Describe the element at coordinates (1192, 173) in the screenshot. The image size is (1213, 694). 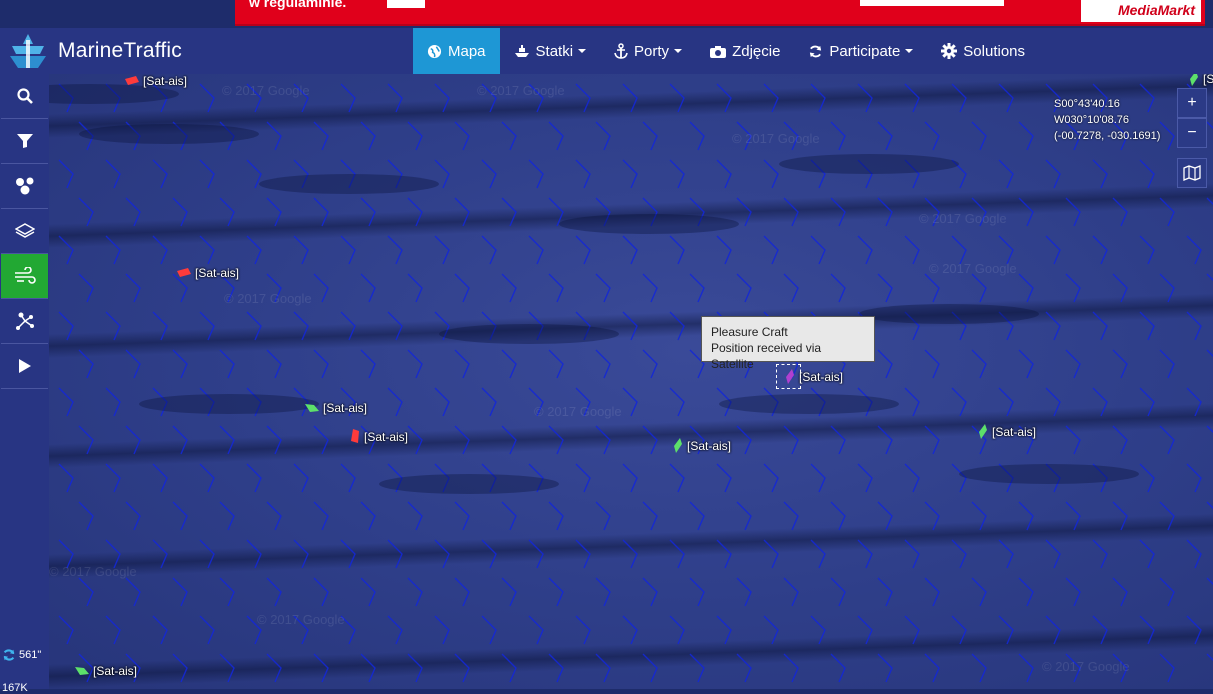
I see `map-type-button` at that location.